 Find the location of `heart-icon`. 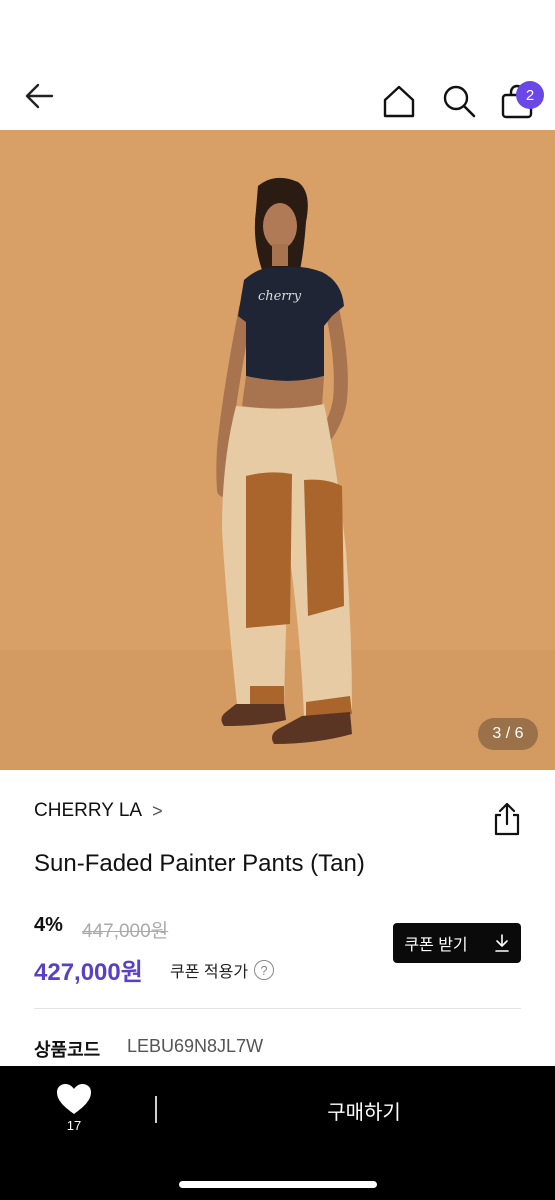

heart-icon is located at coordinates (74, 1099).